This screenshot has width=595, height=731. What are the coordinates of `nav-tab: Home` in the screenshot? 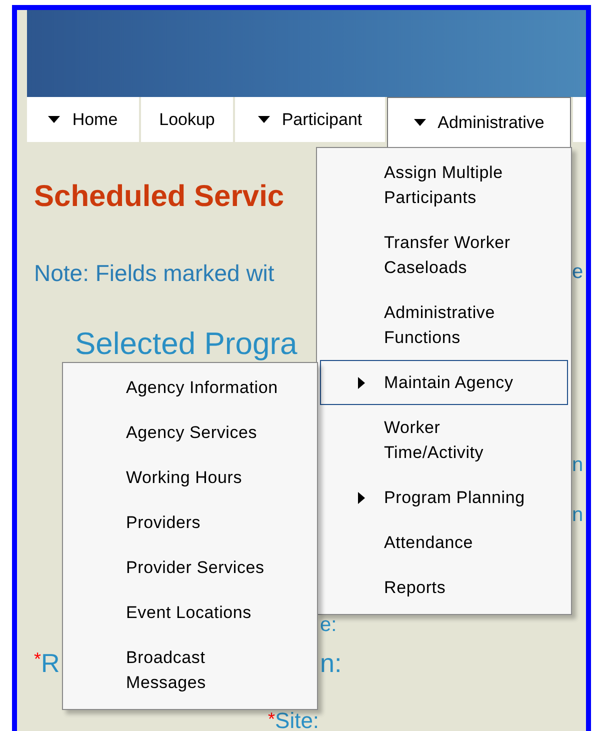 It's located at (83, 119).